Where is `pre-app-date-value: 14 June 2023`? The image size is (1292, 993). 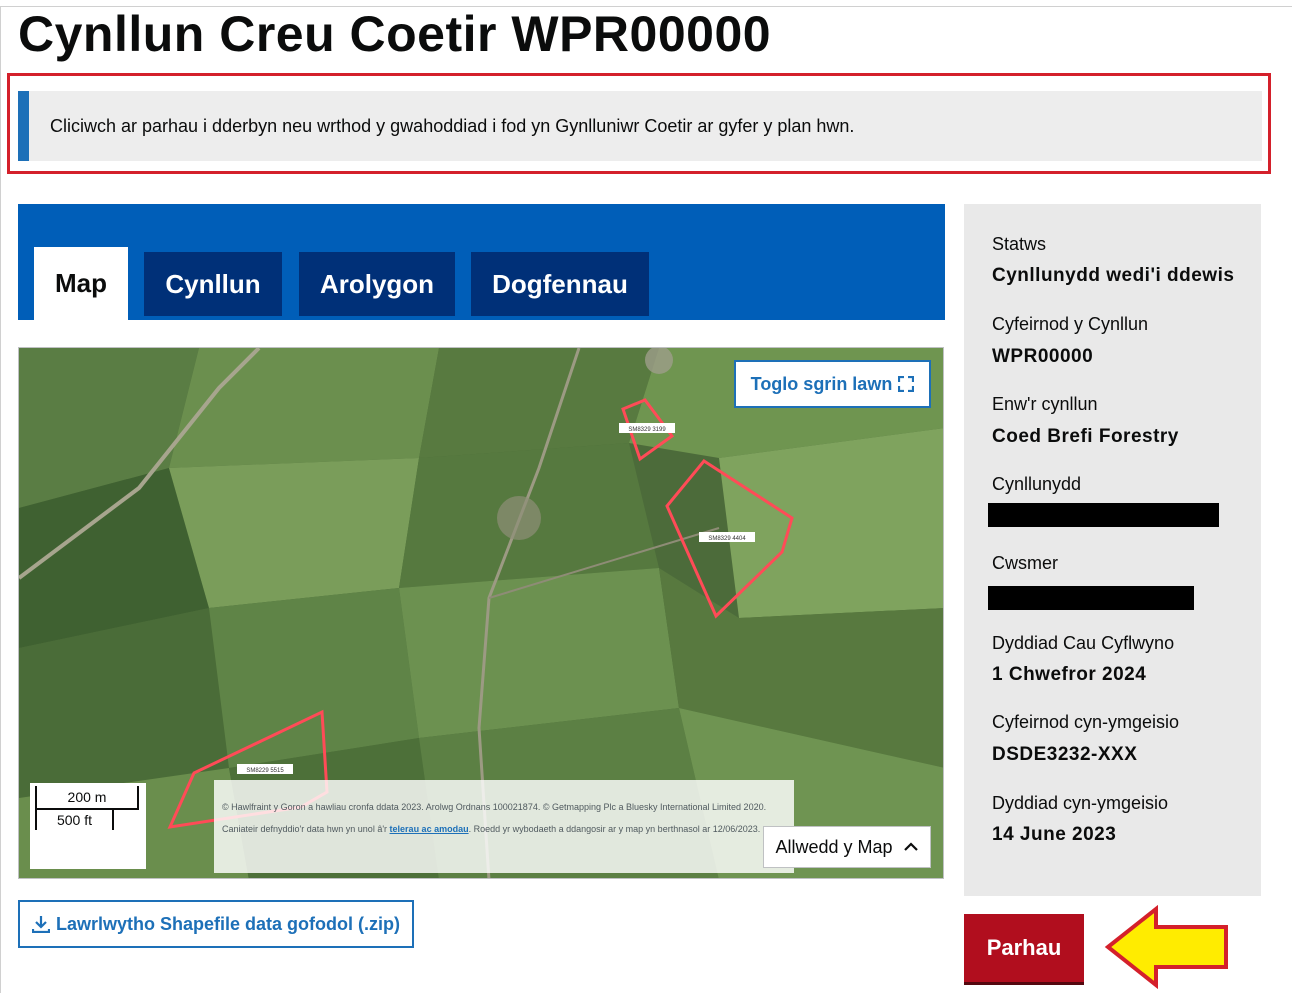 pre-app-date-value: 14 June 2023 is located at coordinates (1054, 834).